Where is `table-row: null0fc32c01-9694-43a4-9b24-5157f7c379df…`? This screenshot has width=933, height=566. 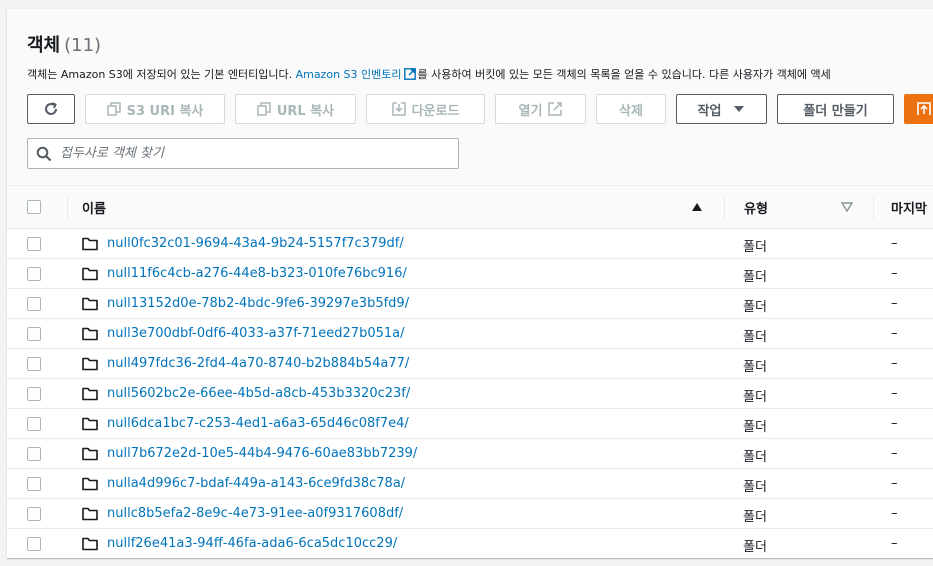
table-row: null0fc32c01-9694-43a4-9b24-5157f7c379df… is located at coordinates (470, 244).